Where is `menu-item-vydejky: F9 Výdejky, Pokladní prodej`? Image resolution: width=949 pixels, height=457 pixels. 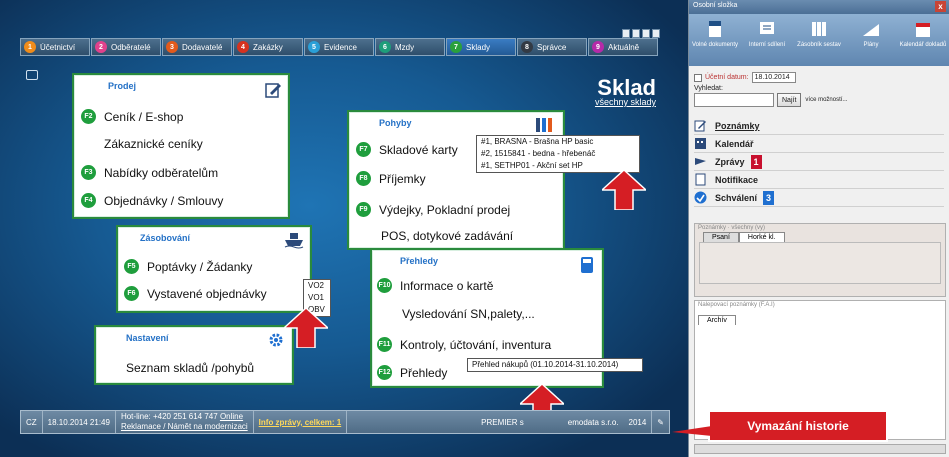 menu-item-vydejky: F9 Výdejky, Pokladní prodej is located at coordinates (433, 209).